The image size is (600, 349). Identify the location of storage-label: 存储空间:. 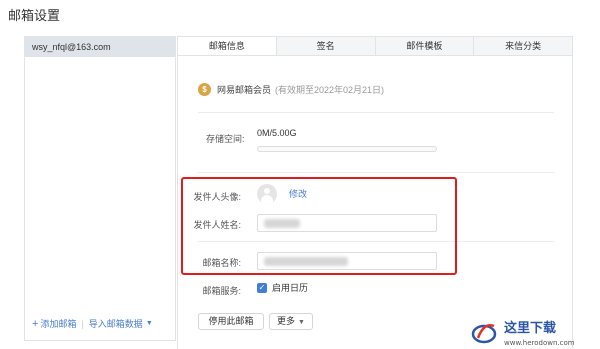
(225, 139).